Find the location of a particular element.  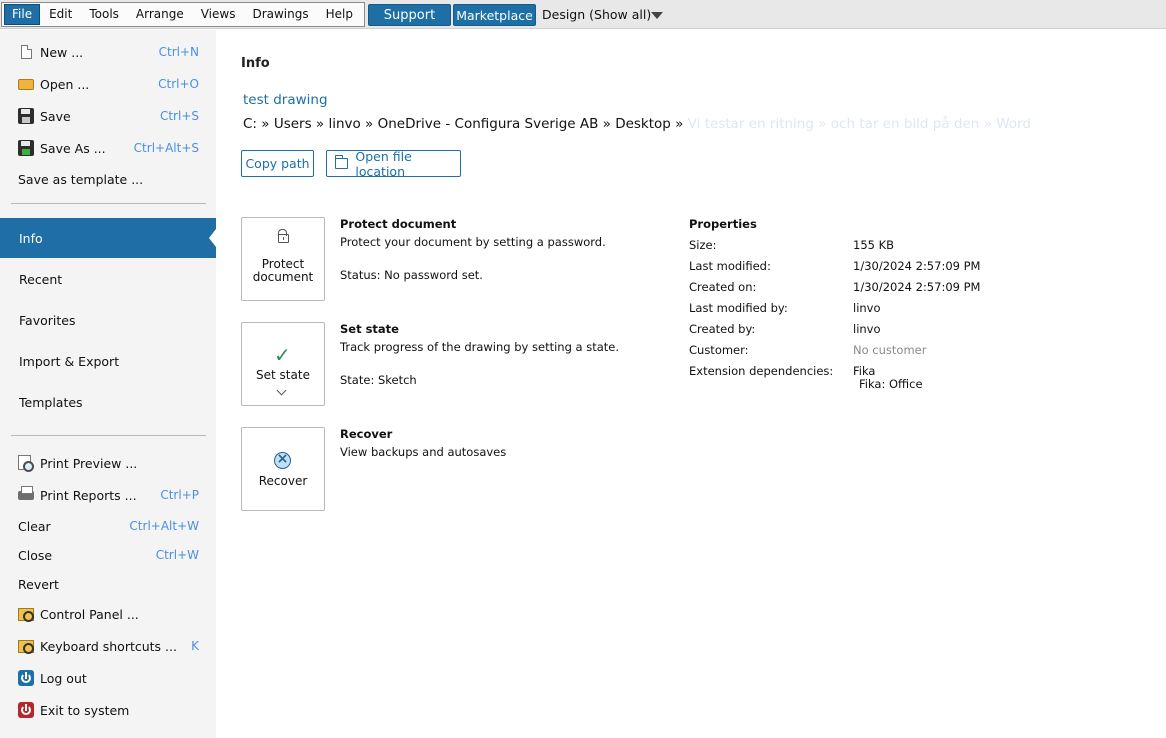

log-out-icon is located at coordinates (26, 678).